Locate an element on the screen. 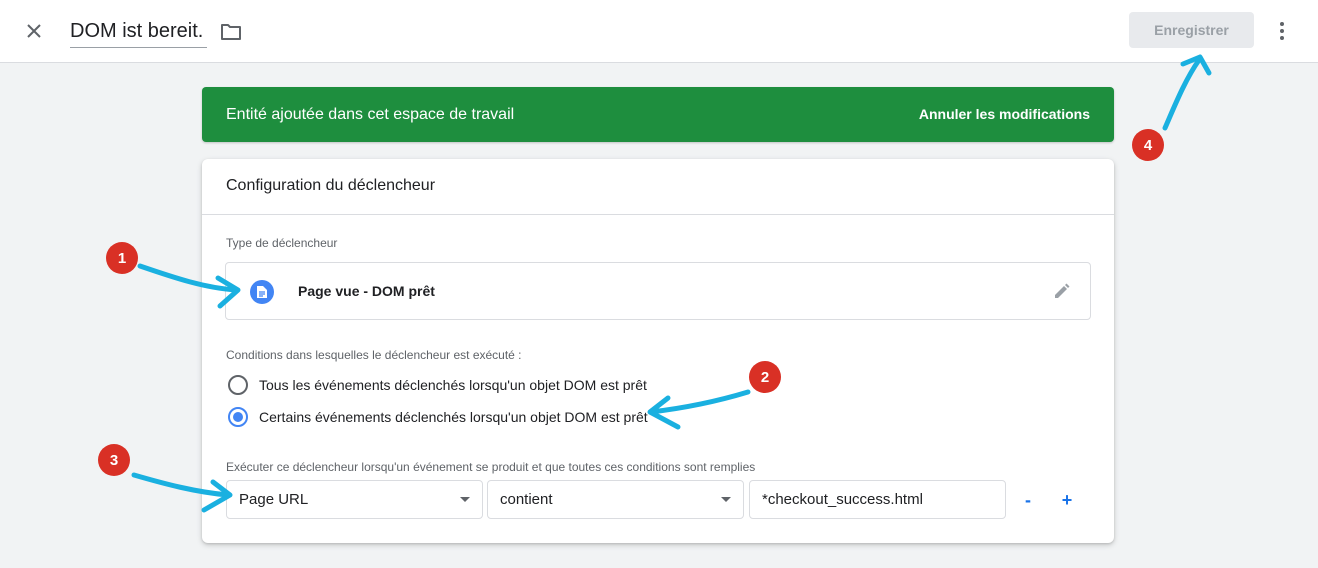 Image resolution: width=1318 pixels, height=568 pixels. close-icon is located at coordinates (34, 31).